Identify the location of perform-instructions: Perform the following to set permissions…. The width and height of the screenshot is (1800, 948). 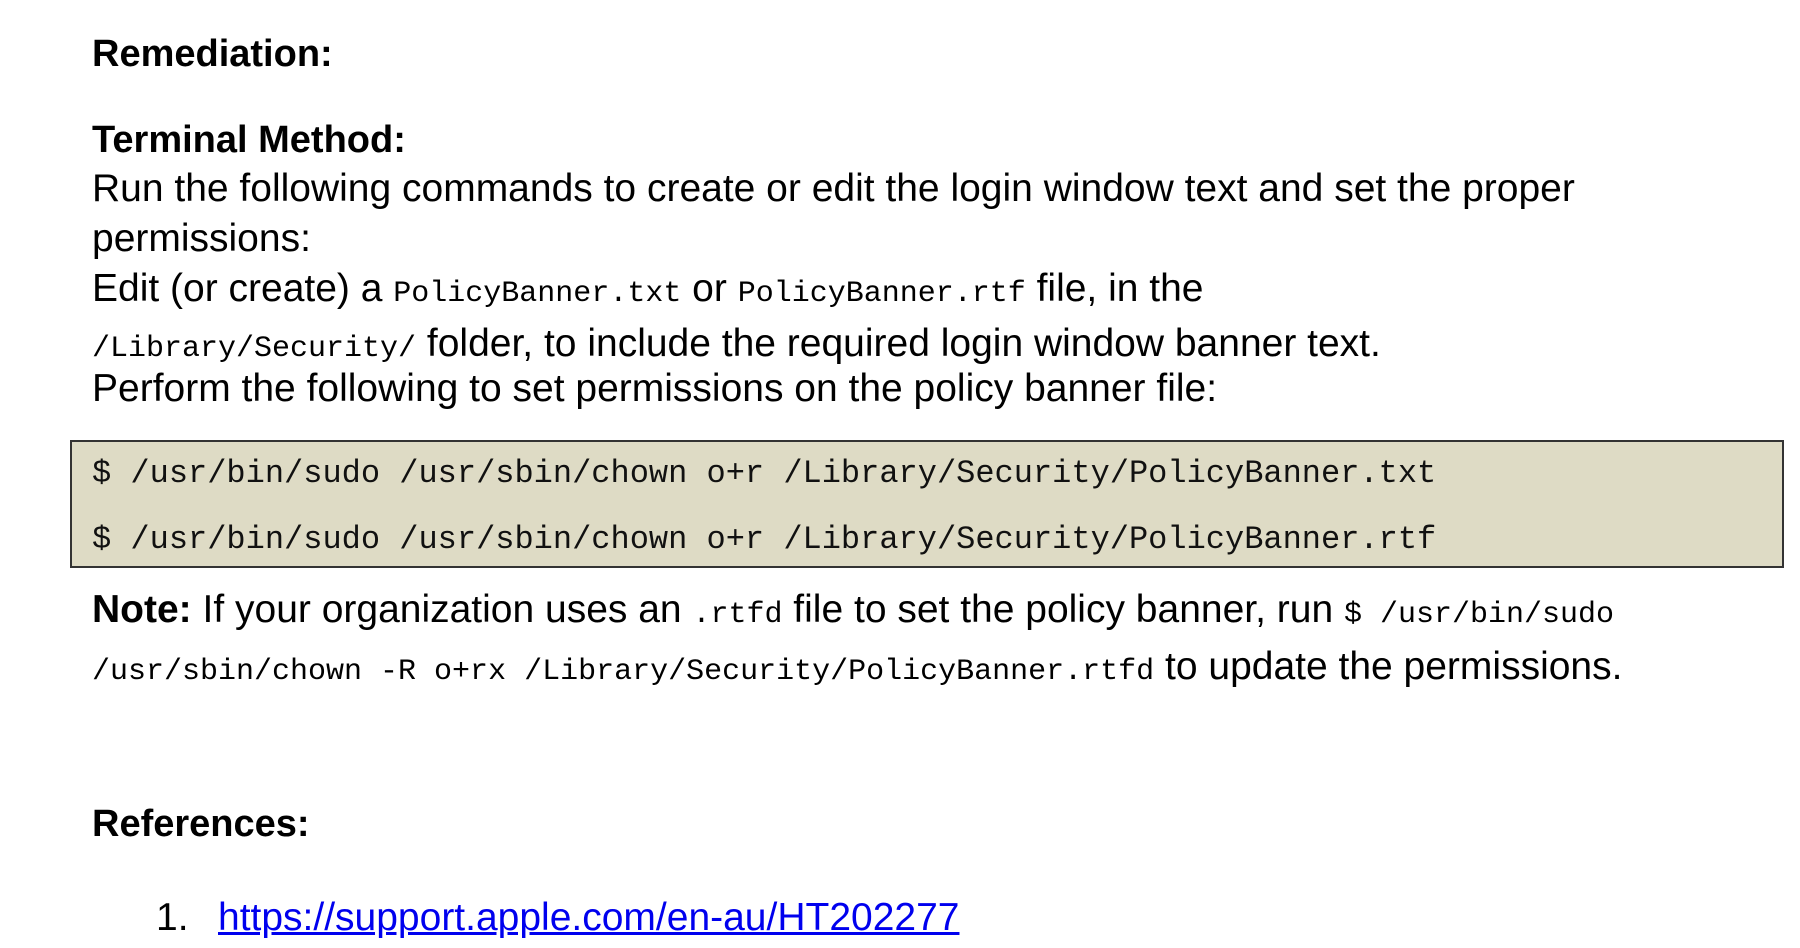
(655, 388).